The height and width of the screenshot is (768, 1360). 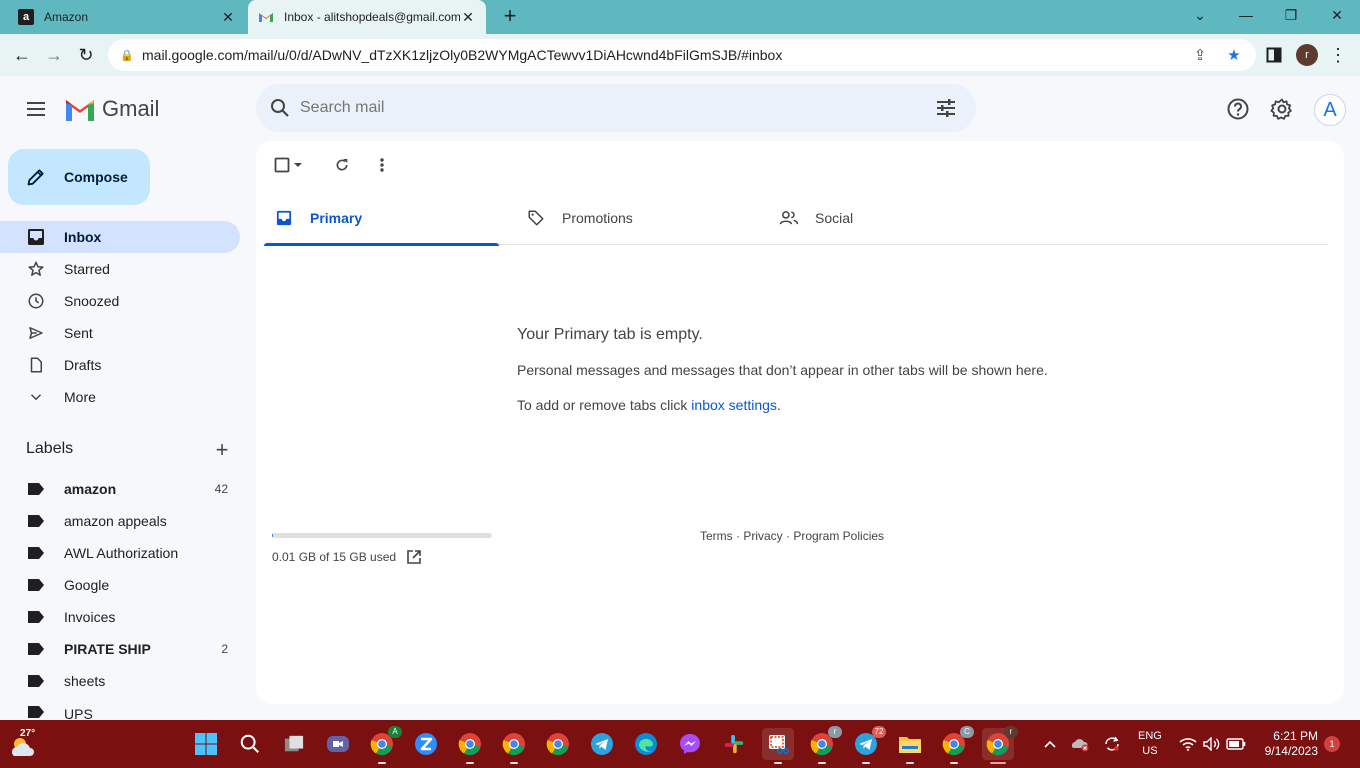 What do you see at coordinates (367, 17) in the screenshot?
I see `browser-tab-gmail: Inbox - alitshopdeals@gmail.com ✕` at bounding box center [367, 17].